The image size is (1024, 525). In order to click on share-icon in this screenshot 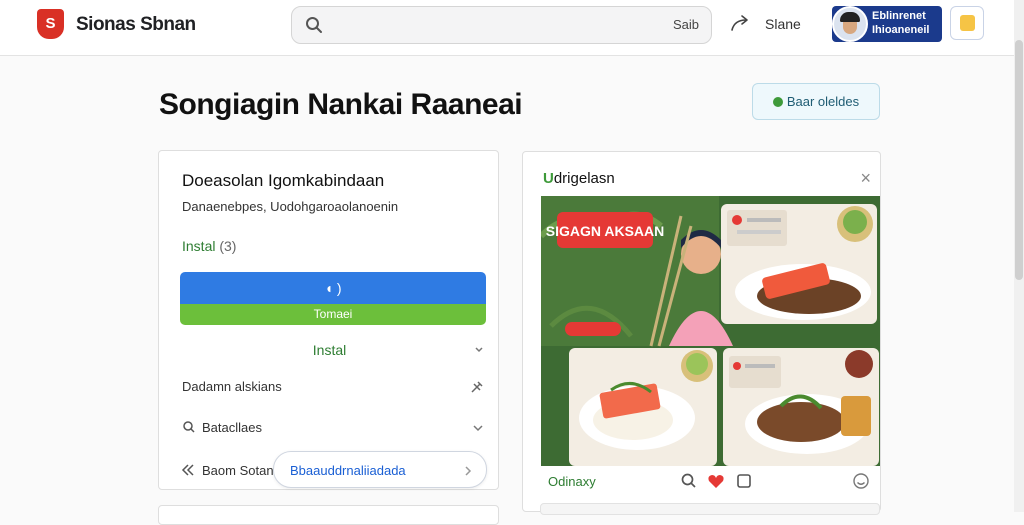, I will do `click(740, 24)`.